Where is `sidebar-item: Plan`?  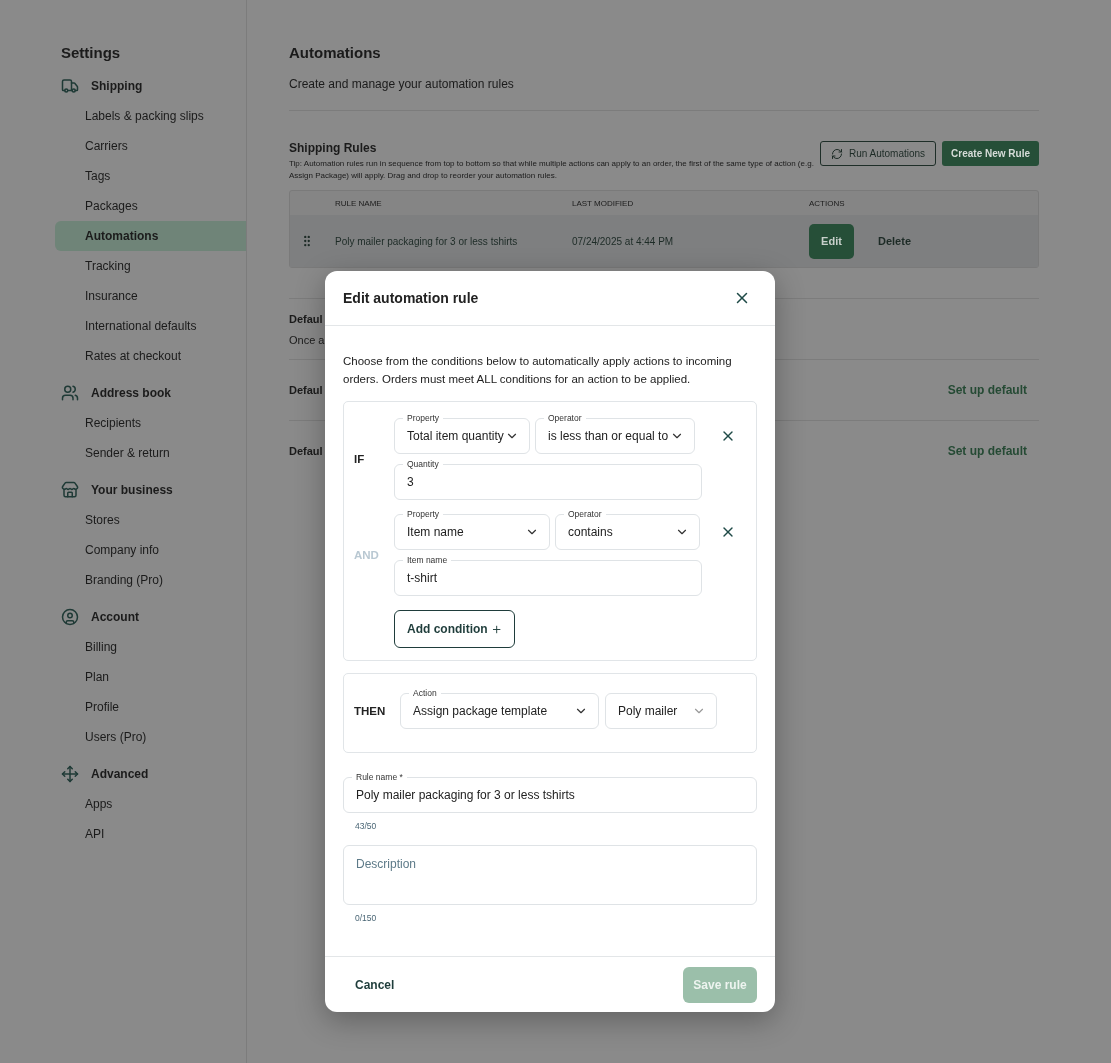 sidebar-item: Plan is located at coordinates (150, 677).